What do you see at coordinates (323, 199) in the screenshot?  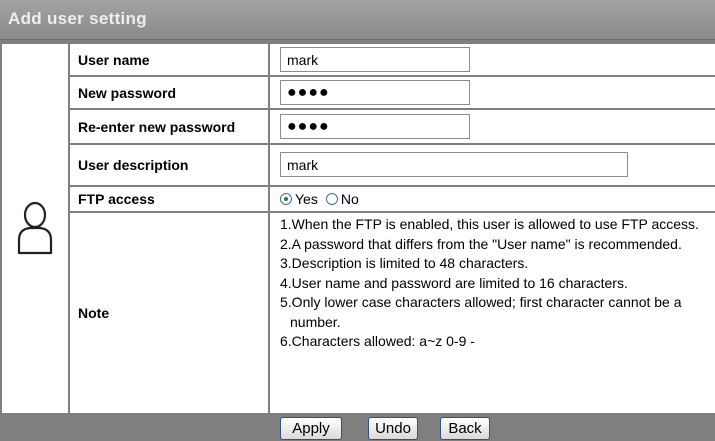 I see `ftp-radio-group: Yes No` at bounding box center [323, 199].